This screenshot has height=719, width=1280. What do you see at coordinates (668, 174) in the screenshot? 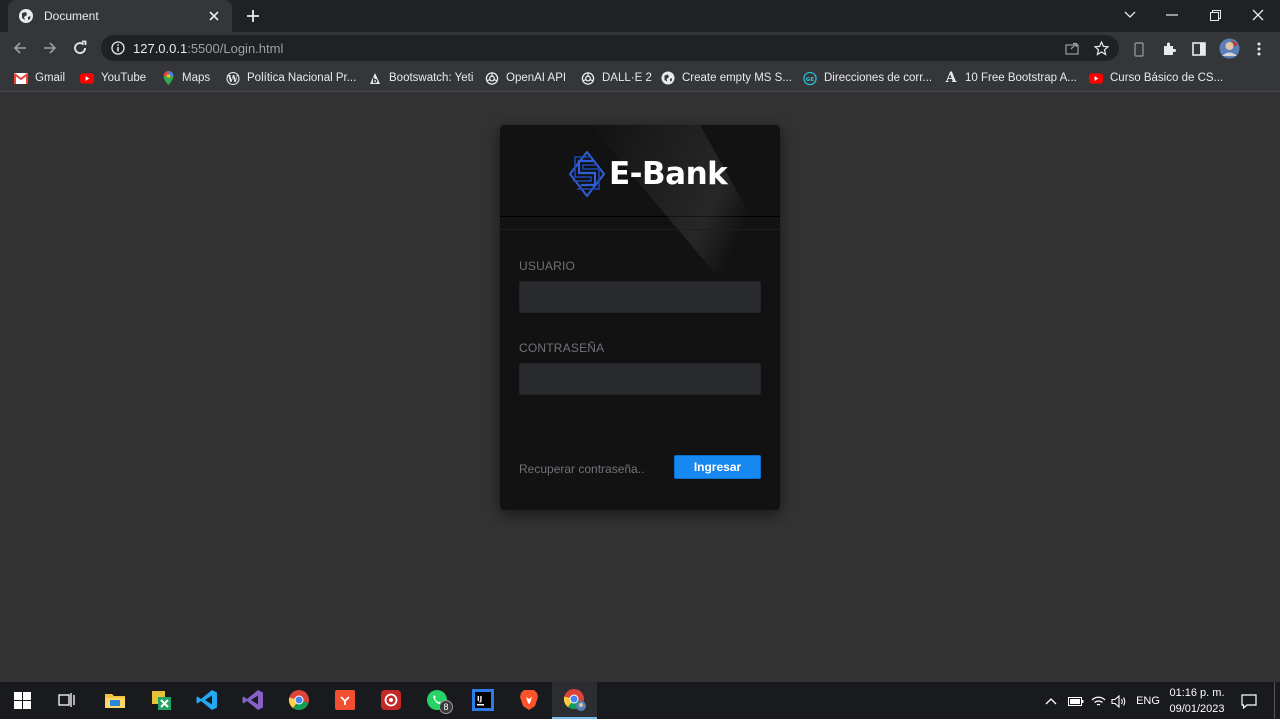
I see `ebank-brand-name: E-Bank` at bounding box center [668, 174].